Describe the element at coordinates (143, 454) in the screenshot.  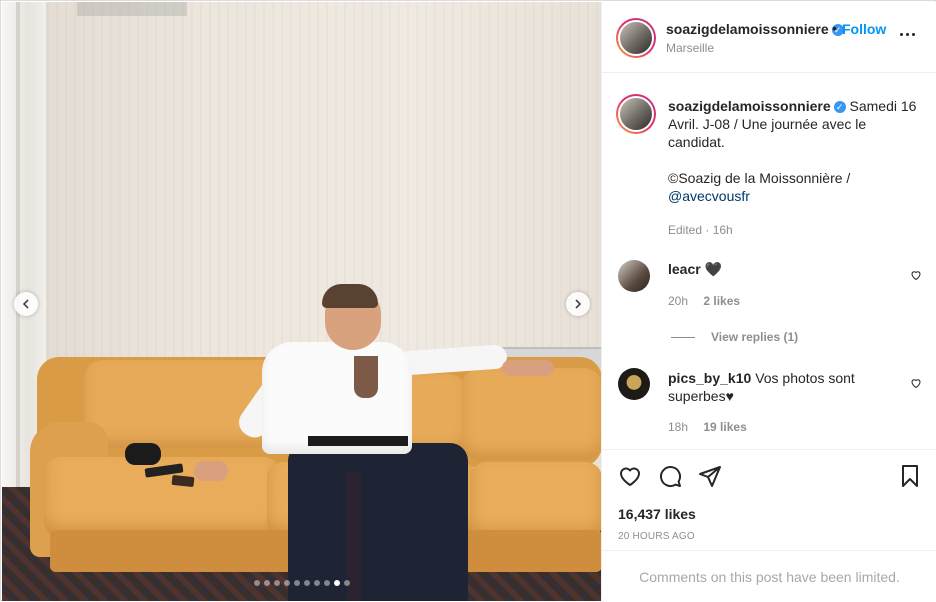
I see `photo-bag` at that location.